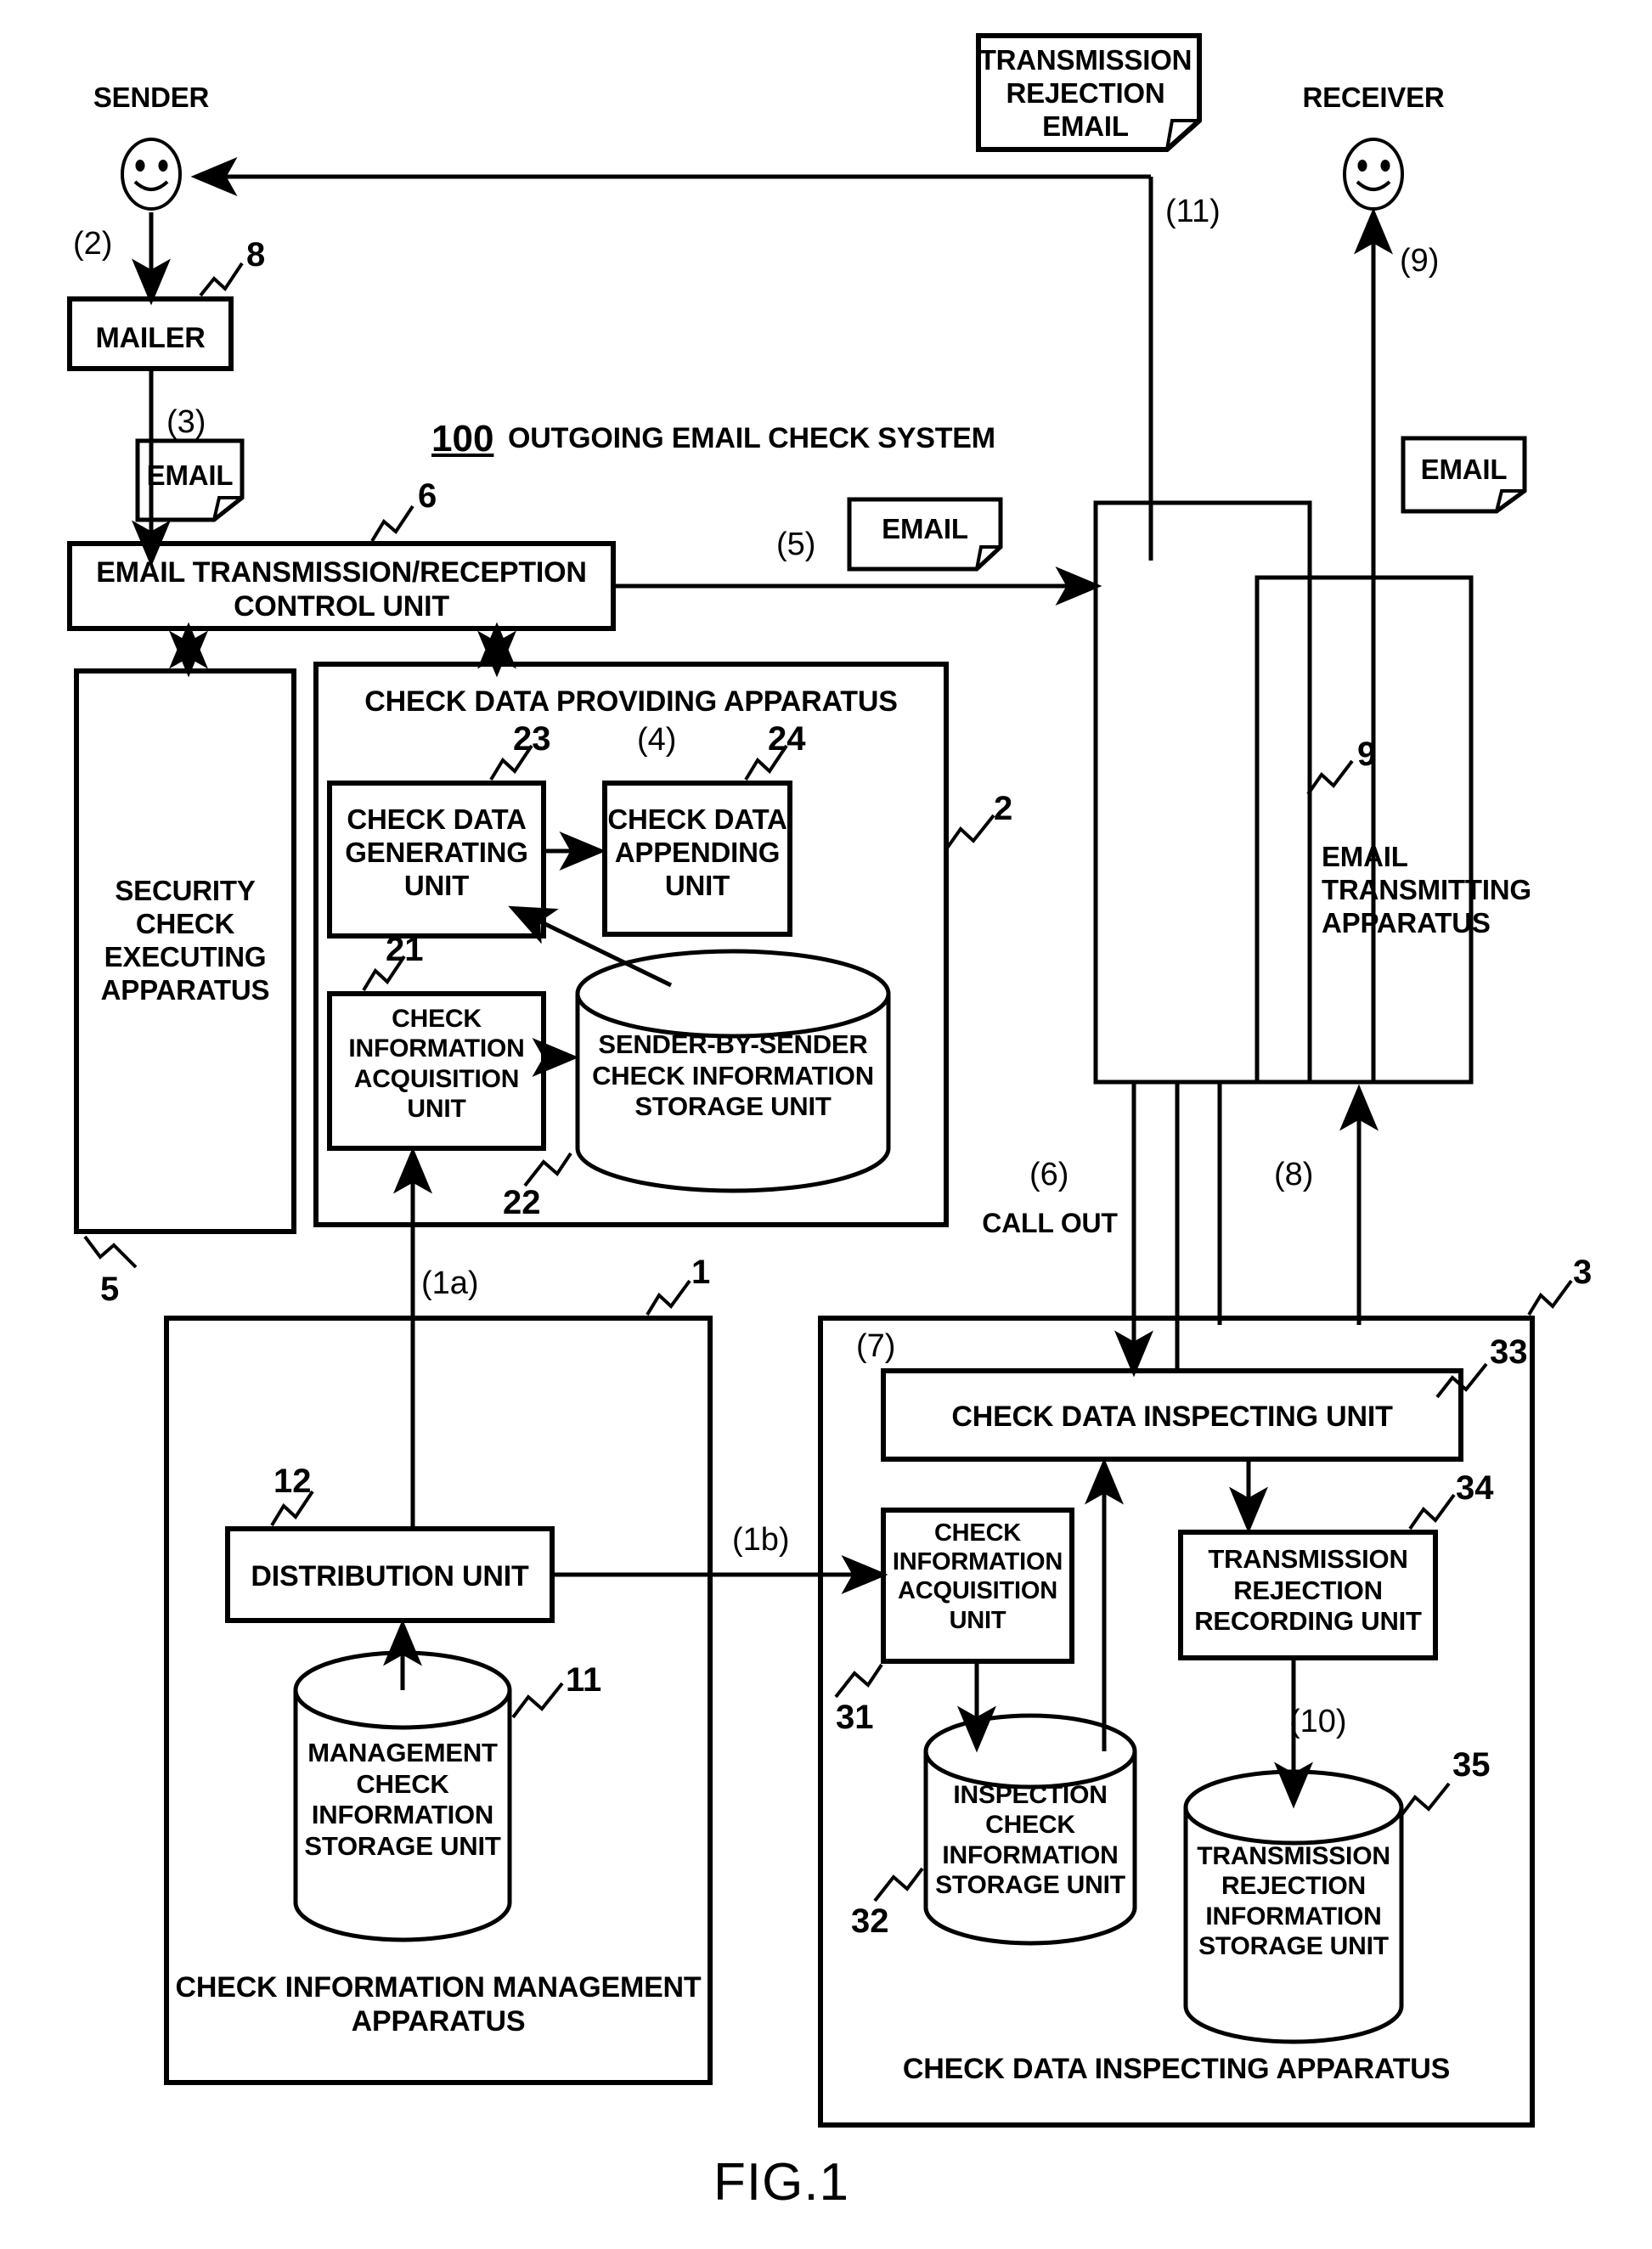  I want to click on receiver-label: RECEIVER, so click(1373, 97).